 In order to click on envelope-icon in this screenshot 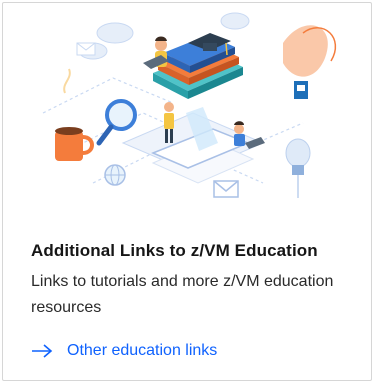, I will do `click(226, 189)`.